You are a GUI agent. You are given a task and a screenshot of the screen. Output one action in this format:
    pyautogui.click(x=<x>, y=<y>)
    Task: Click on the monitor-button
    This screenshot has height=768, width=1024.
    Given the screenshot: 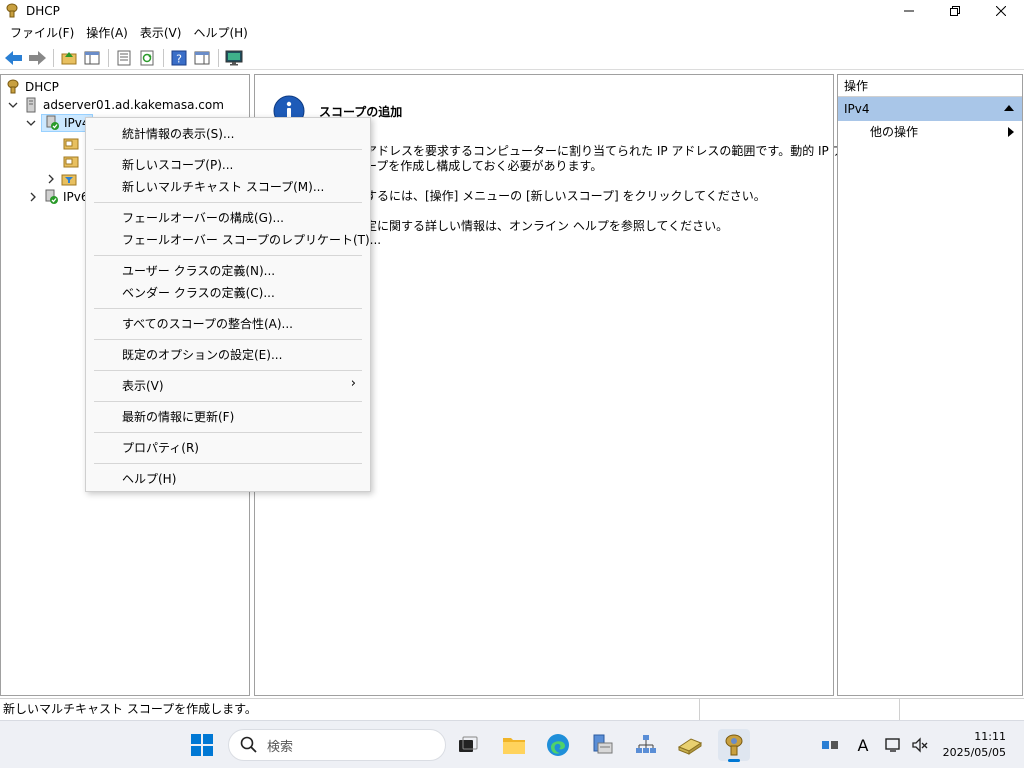 What is the action you would take?
    pyautogui.click(x=234, y=58)
    